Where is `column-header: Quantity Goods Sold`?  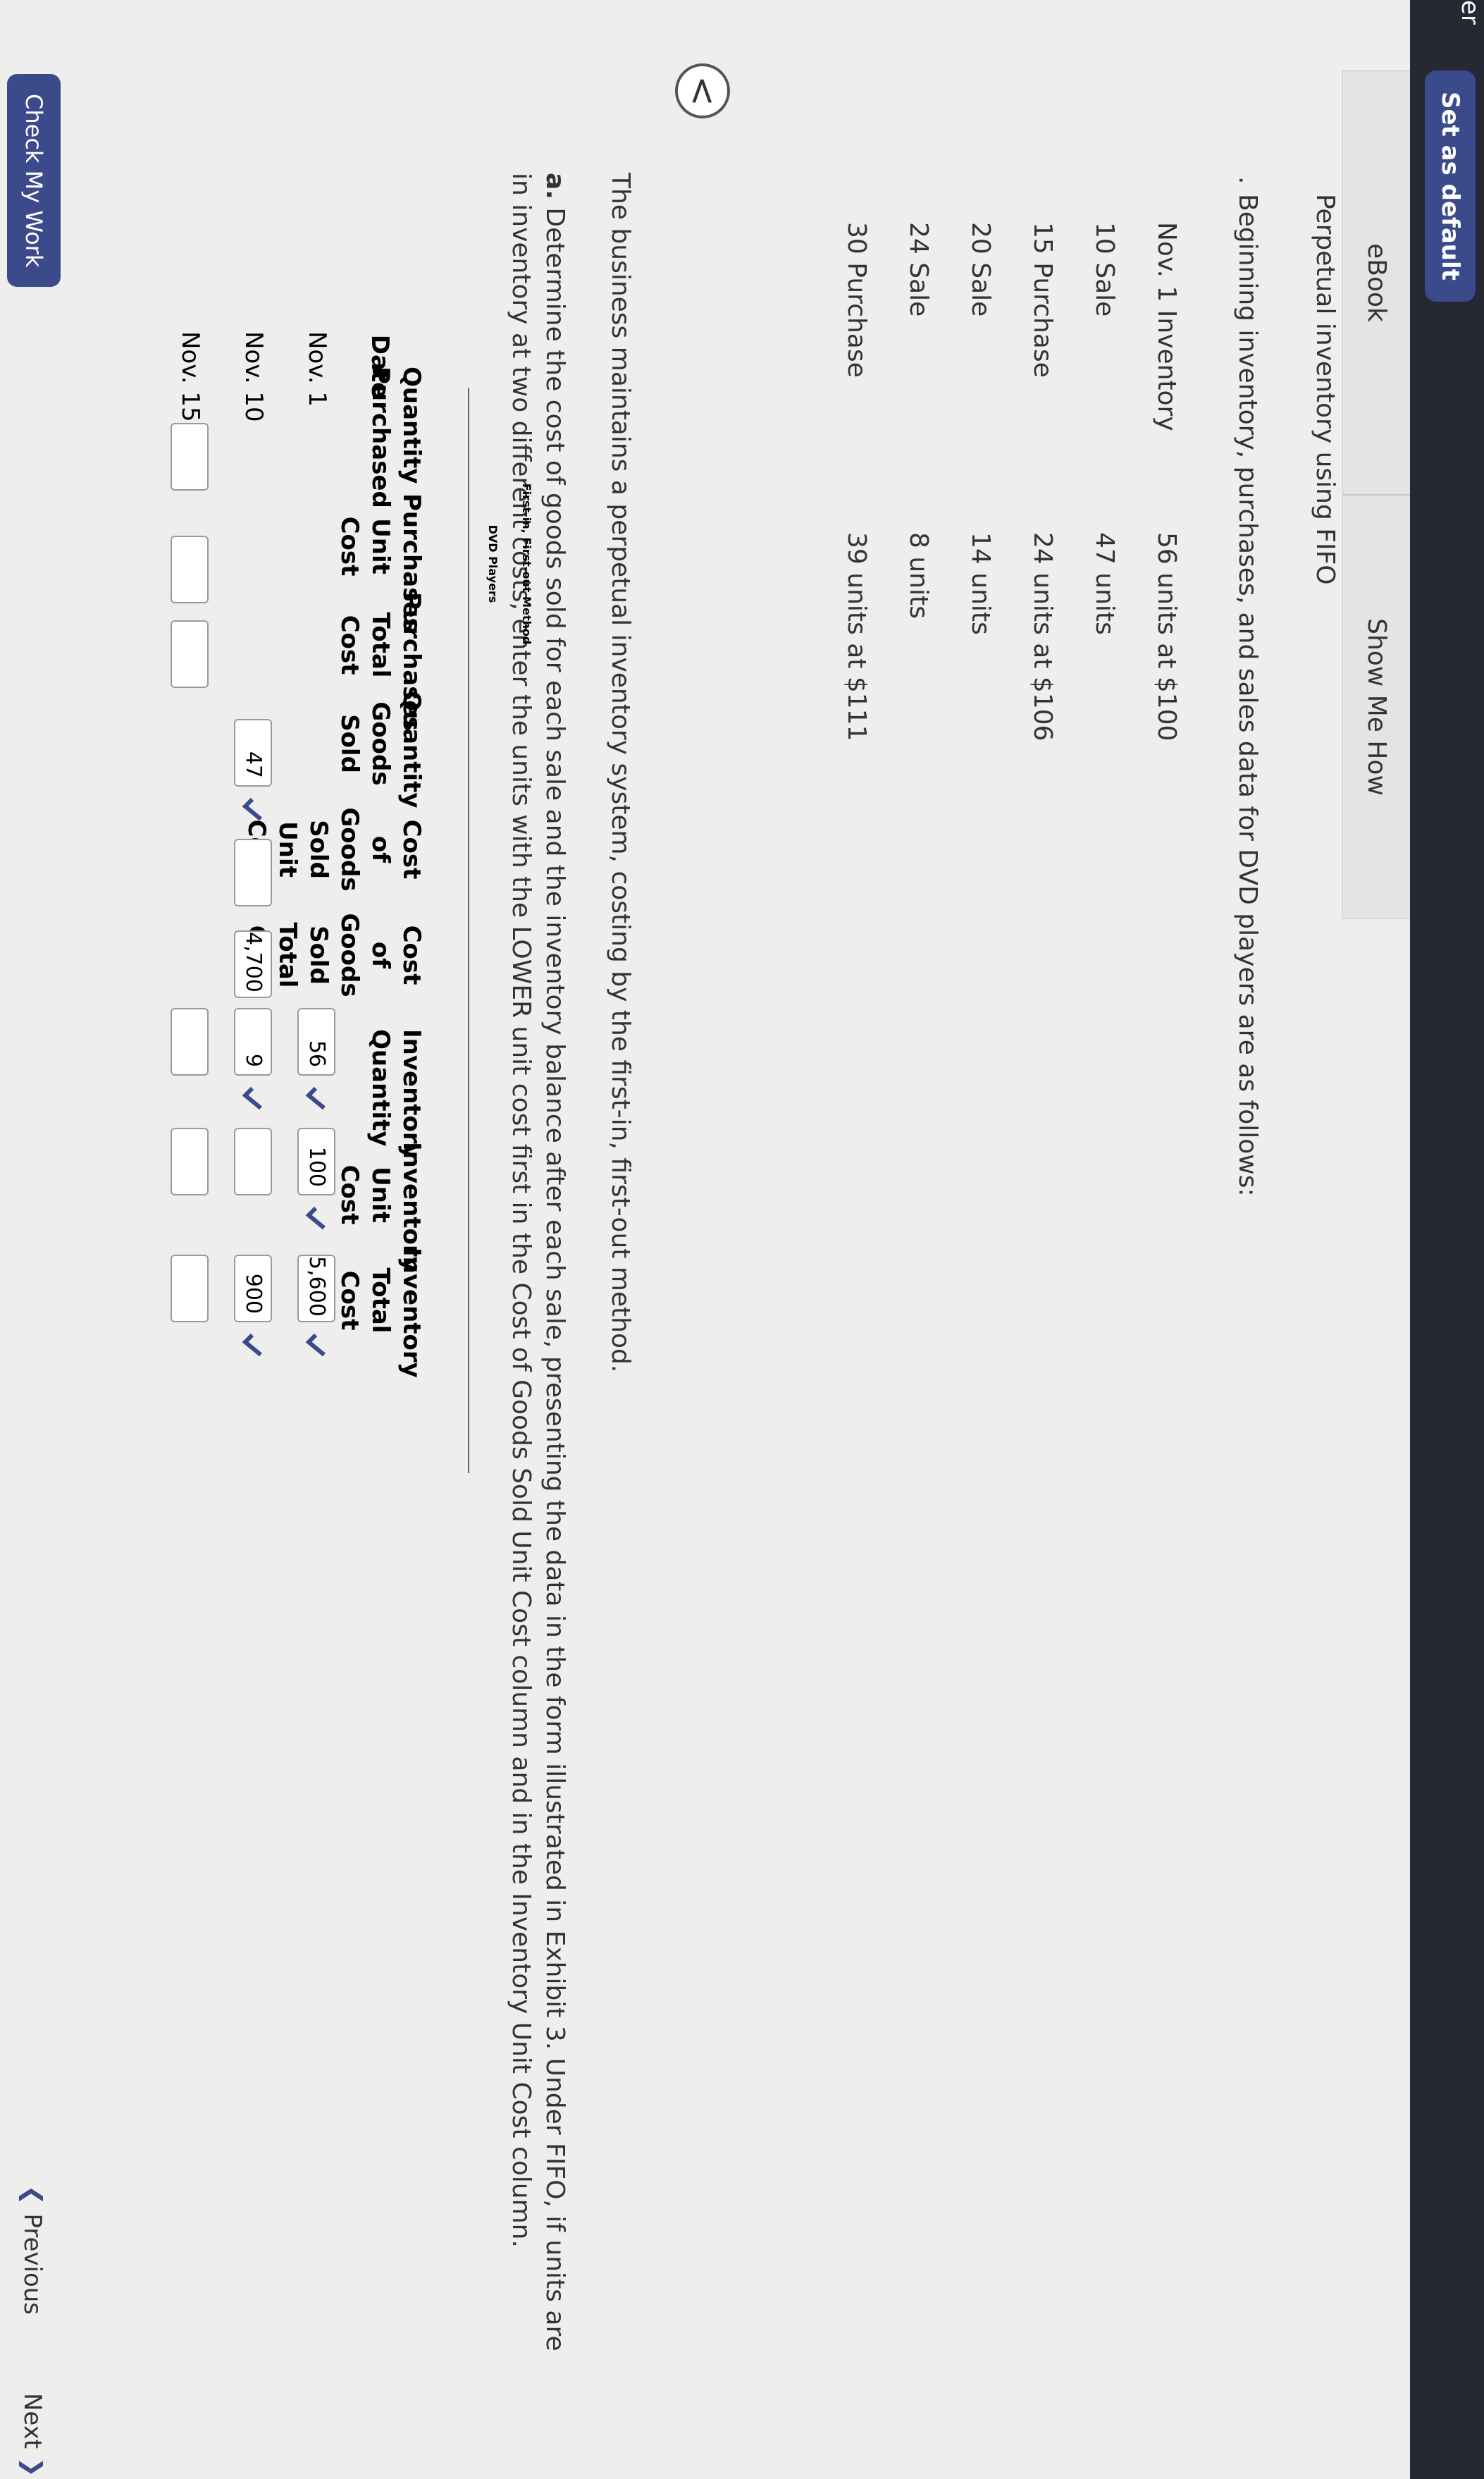 column-header: Quantity Goods Sold is located at coordinates (380, 750).